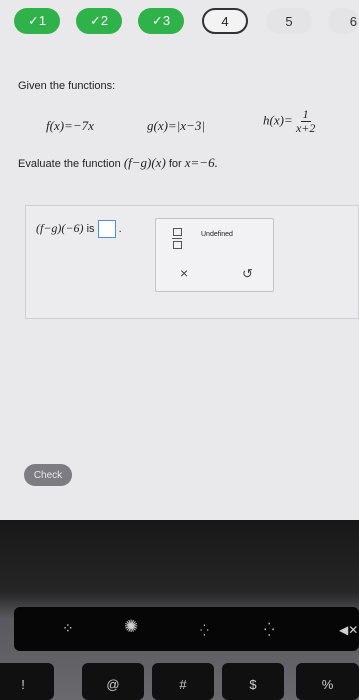 Image resolution: width=359 pixels, height=700 pixels. I want to click on undo-button: ↺, so click(247, 274).